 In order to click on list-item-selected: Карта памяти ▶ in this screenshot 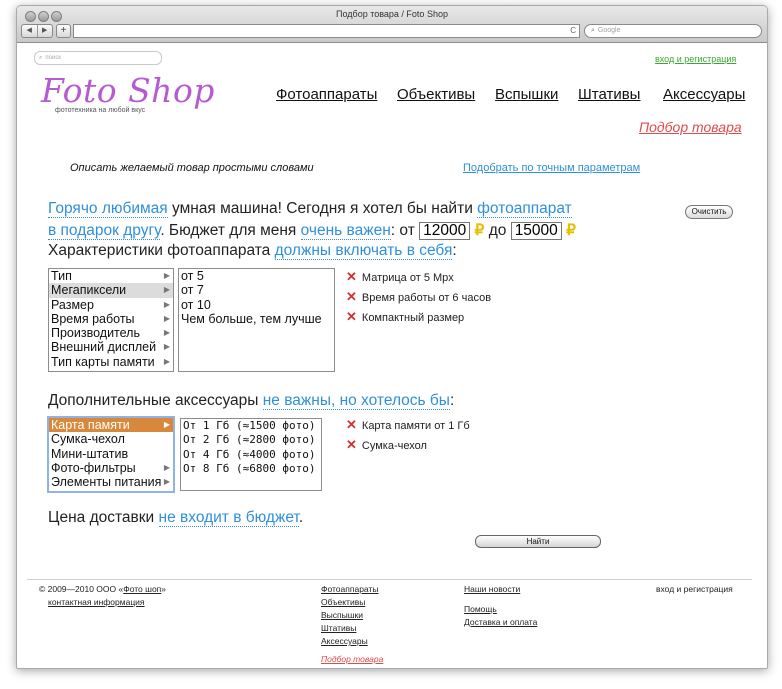, I will do `click(111, 425)`.